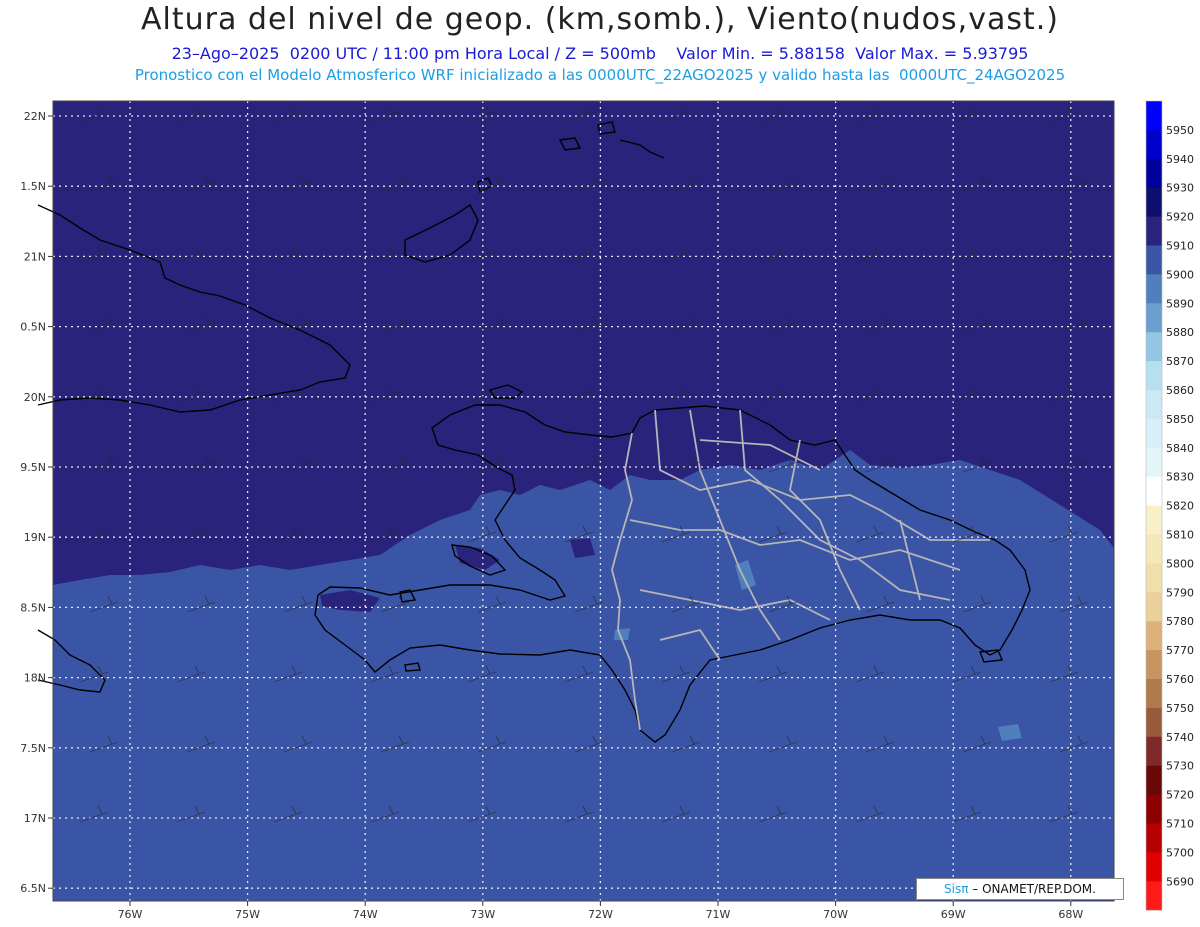 Image resolution: width=1200 pixels, height=927 pixels. I want to click on colorbar-level-label: 5920, so click(1180, 217).